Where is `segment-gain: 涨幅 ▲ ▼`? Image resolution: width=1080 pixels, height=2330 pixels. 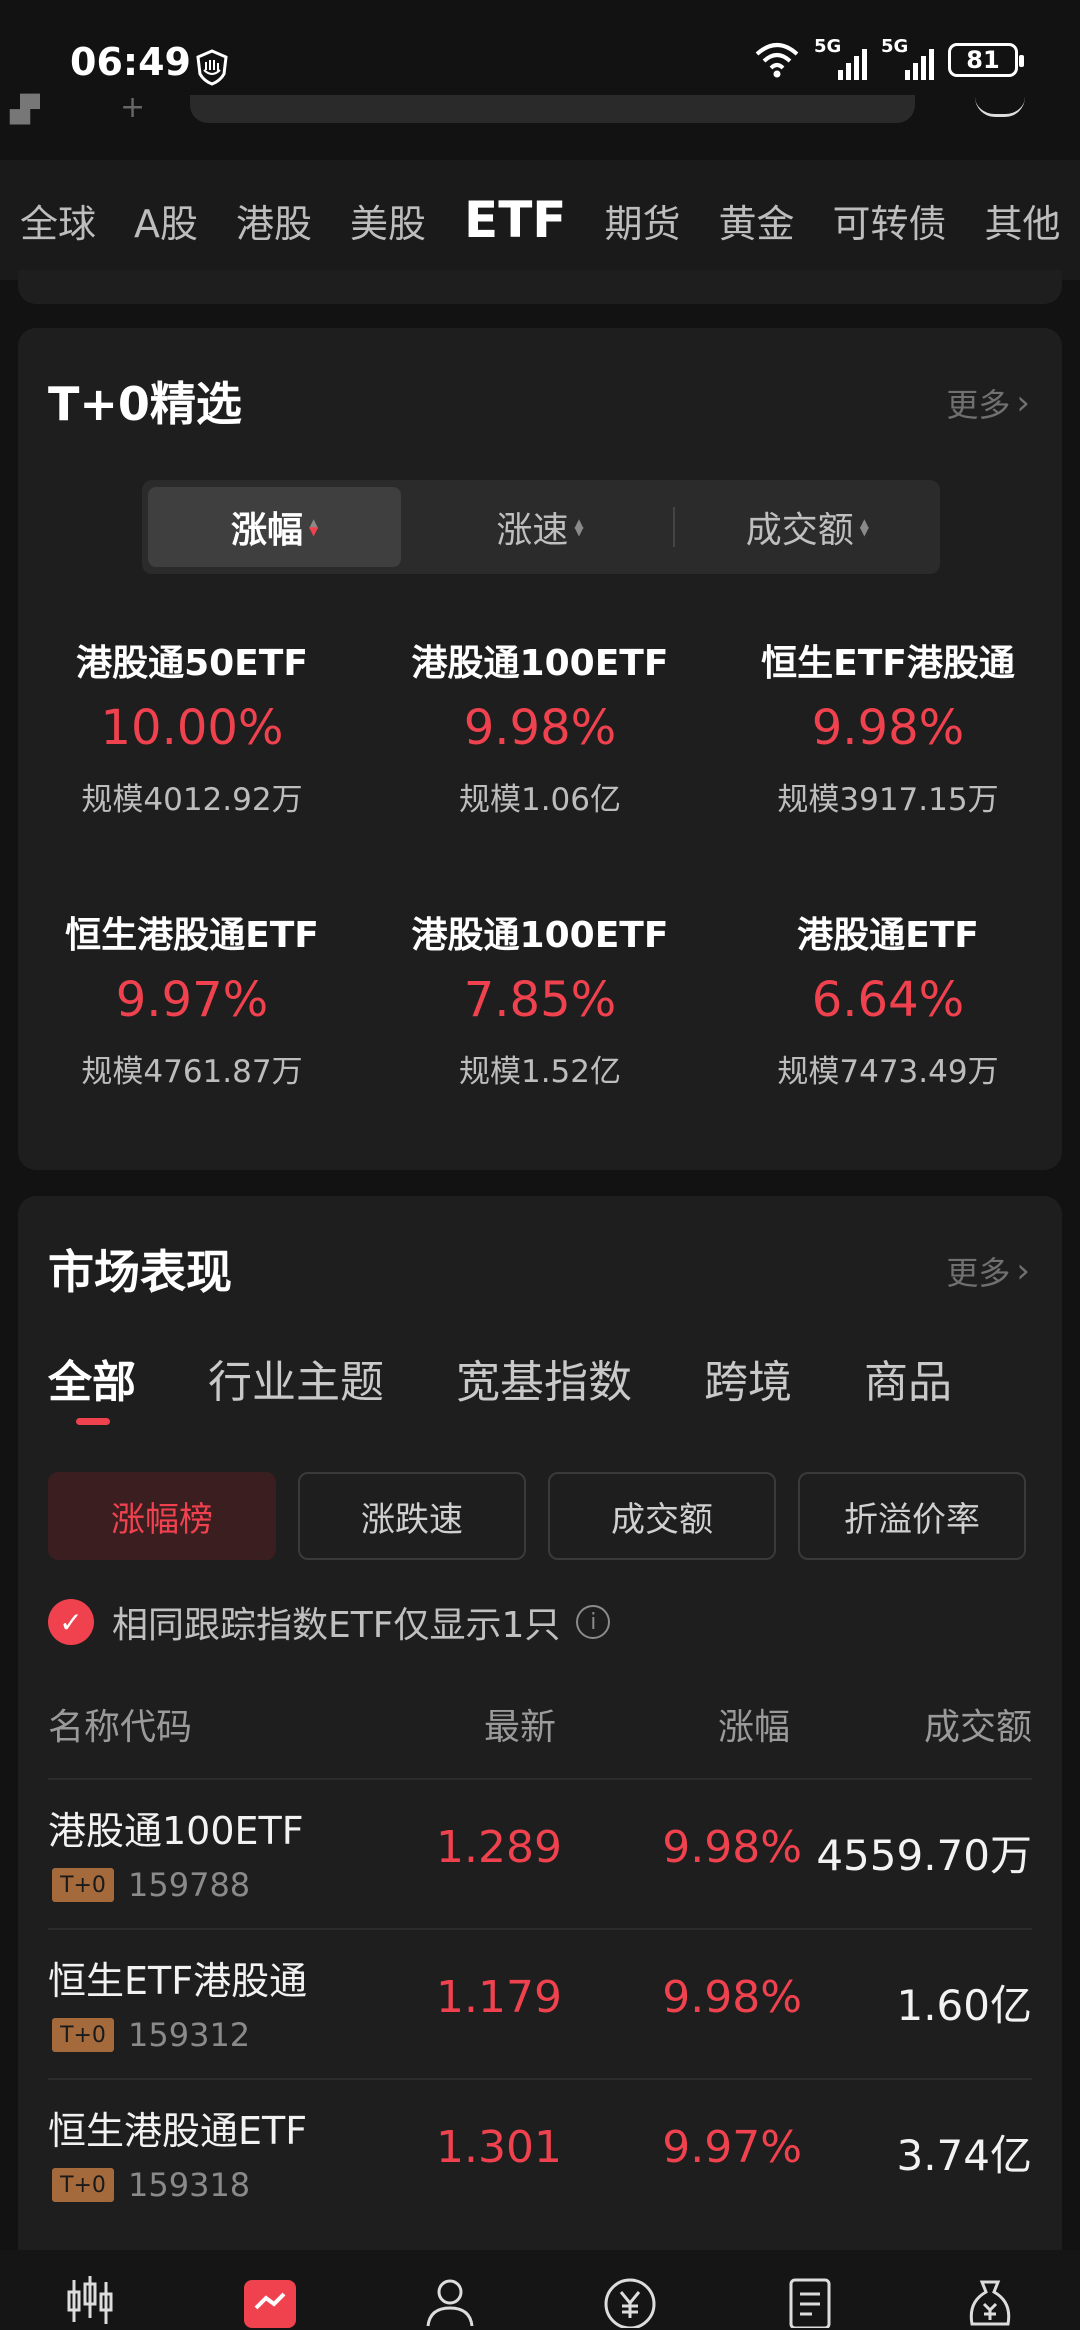 segment-gain: 涨幅 ▲ ▼ is located at coordinates (275, 527).